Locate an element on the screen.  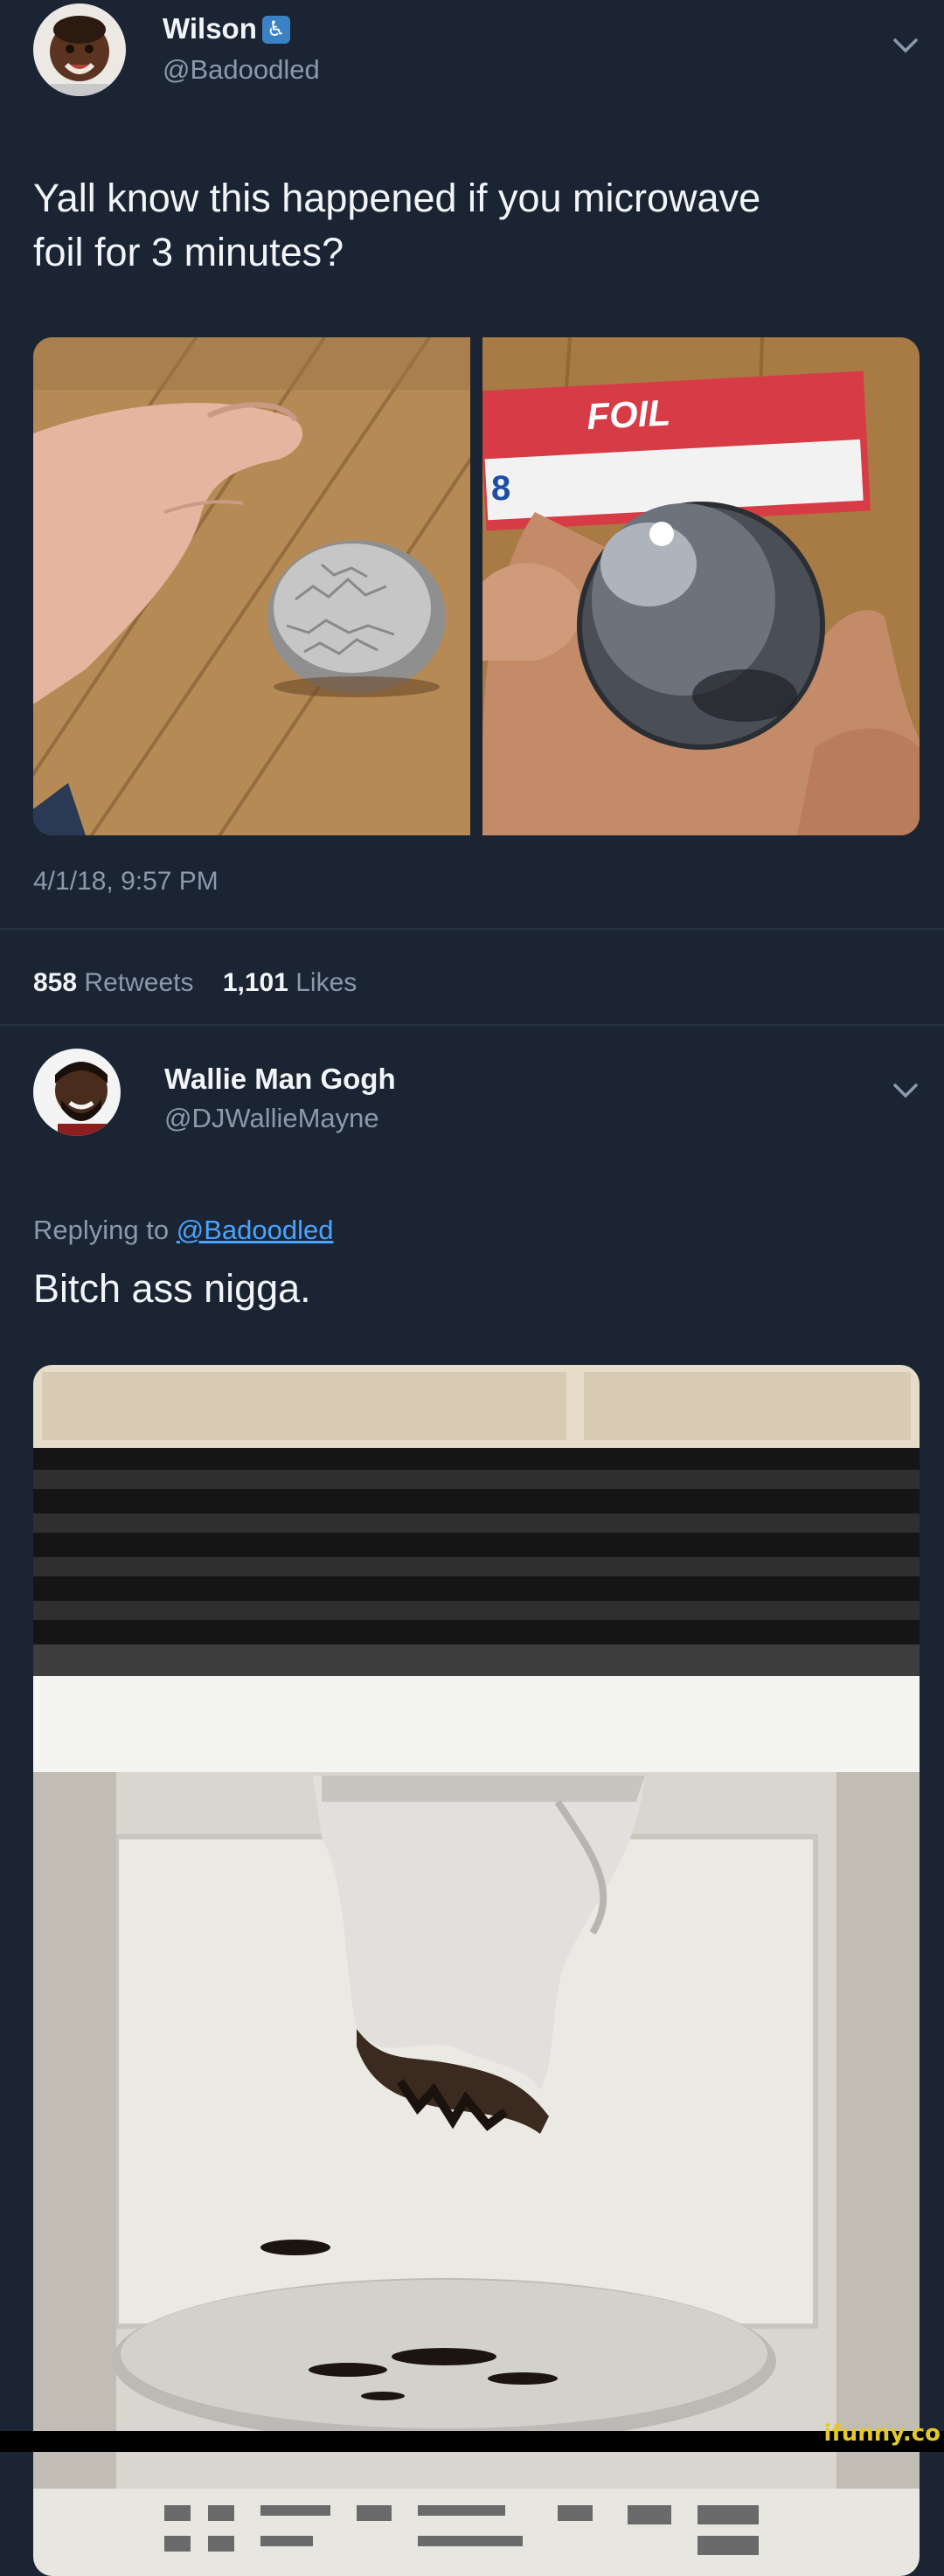
foil-box-label: FOIL is located at coordinates (629, 414).